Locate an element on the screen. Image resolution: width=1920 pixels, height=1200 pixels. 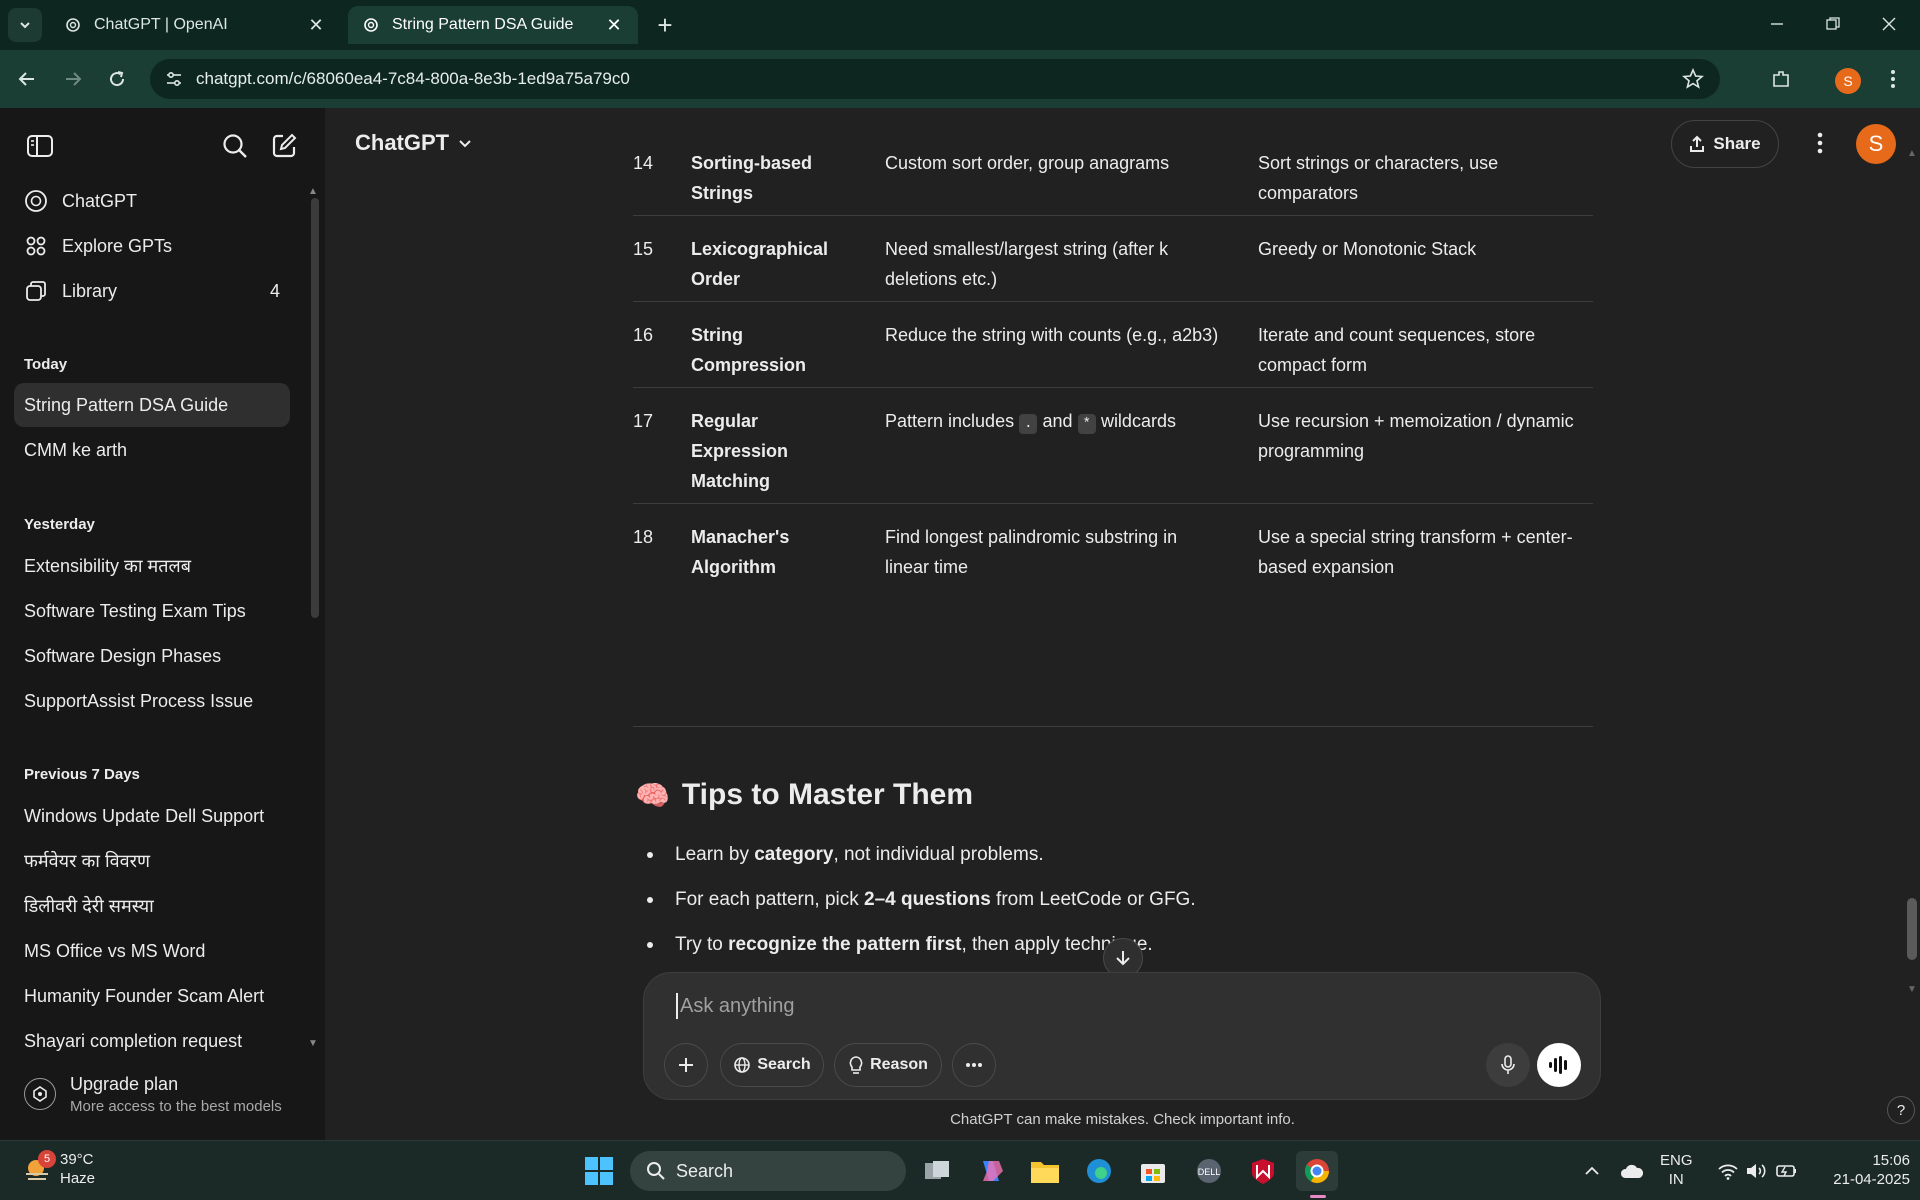
store-icon is located at coordinates (1153, 1171).